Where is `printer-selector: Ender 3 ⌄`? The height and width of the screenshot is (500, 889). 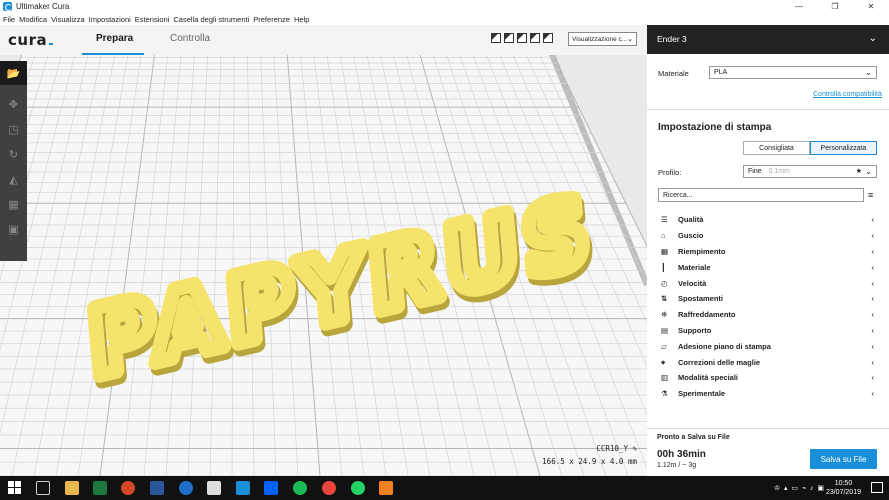 printer-selector: Ender 3 ⌄ is located at coordinates (768, 39).